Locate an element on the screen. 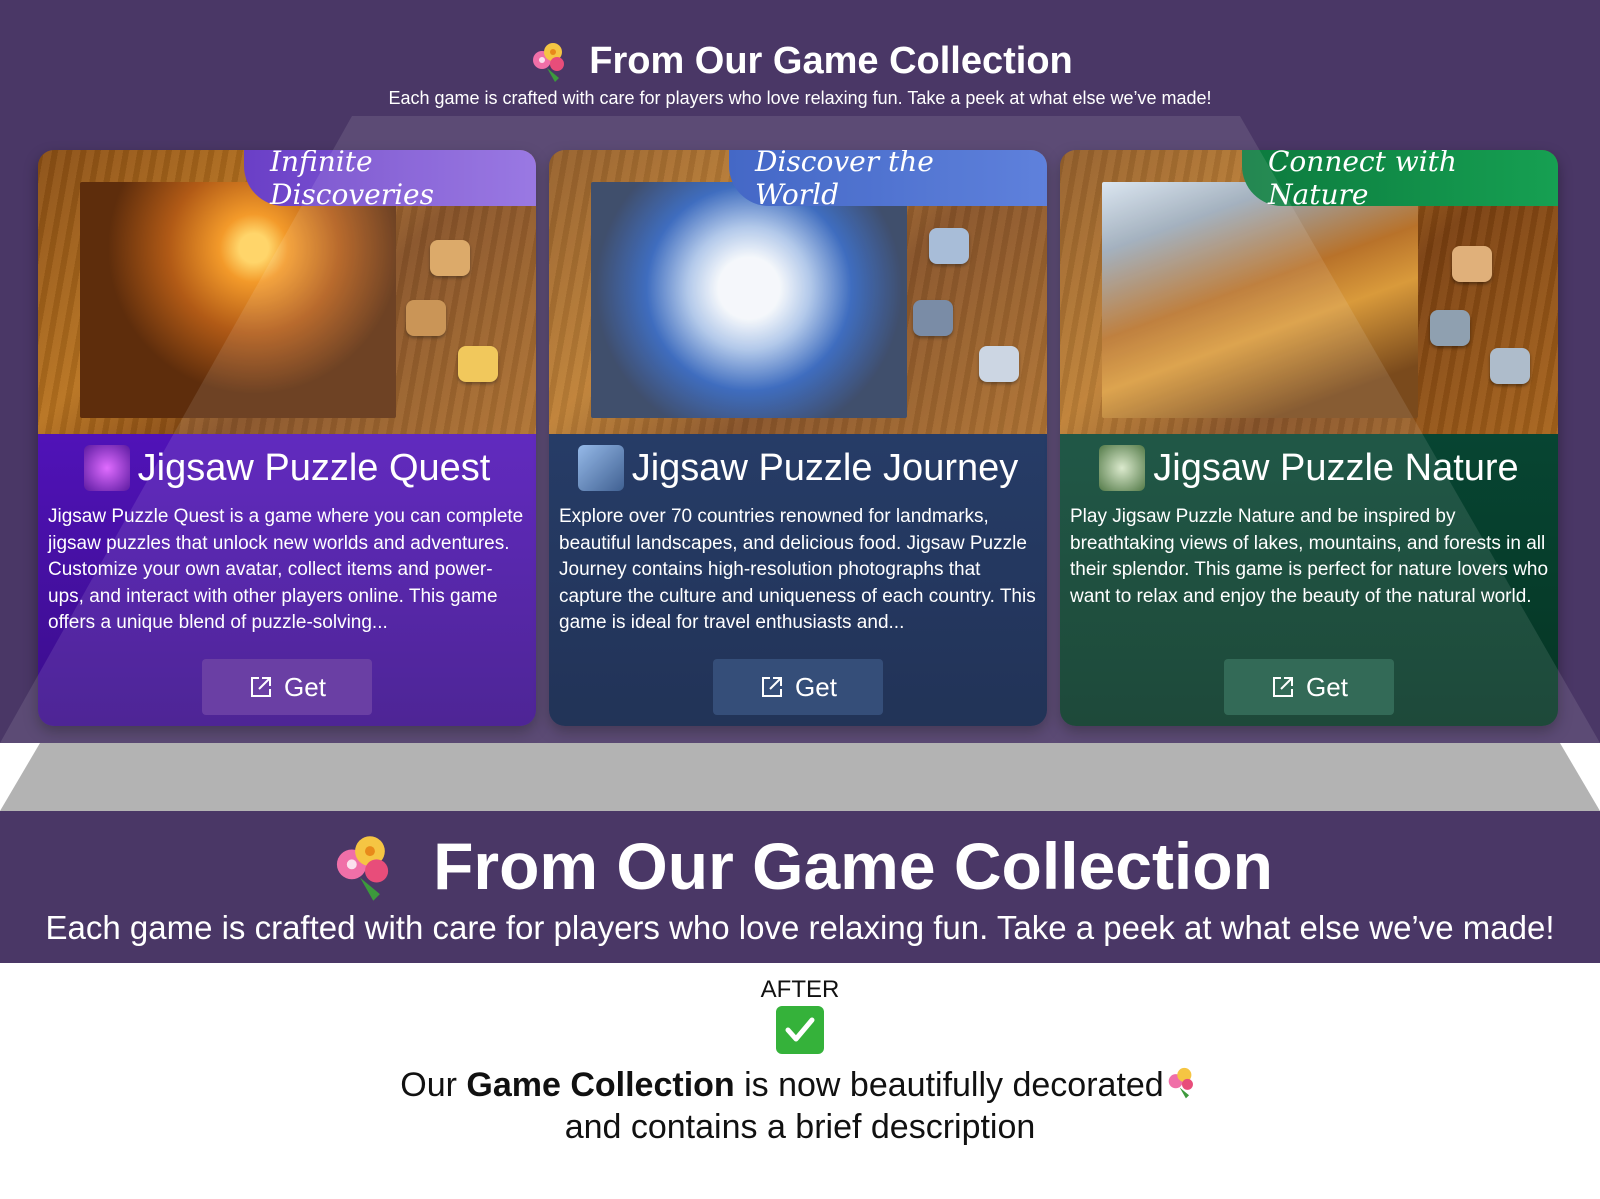 The height and width of the screenshot is (1199, 1600). get-button-journey: Get is located at coordinates (798, 687).